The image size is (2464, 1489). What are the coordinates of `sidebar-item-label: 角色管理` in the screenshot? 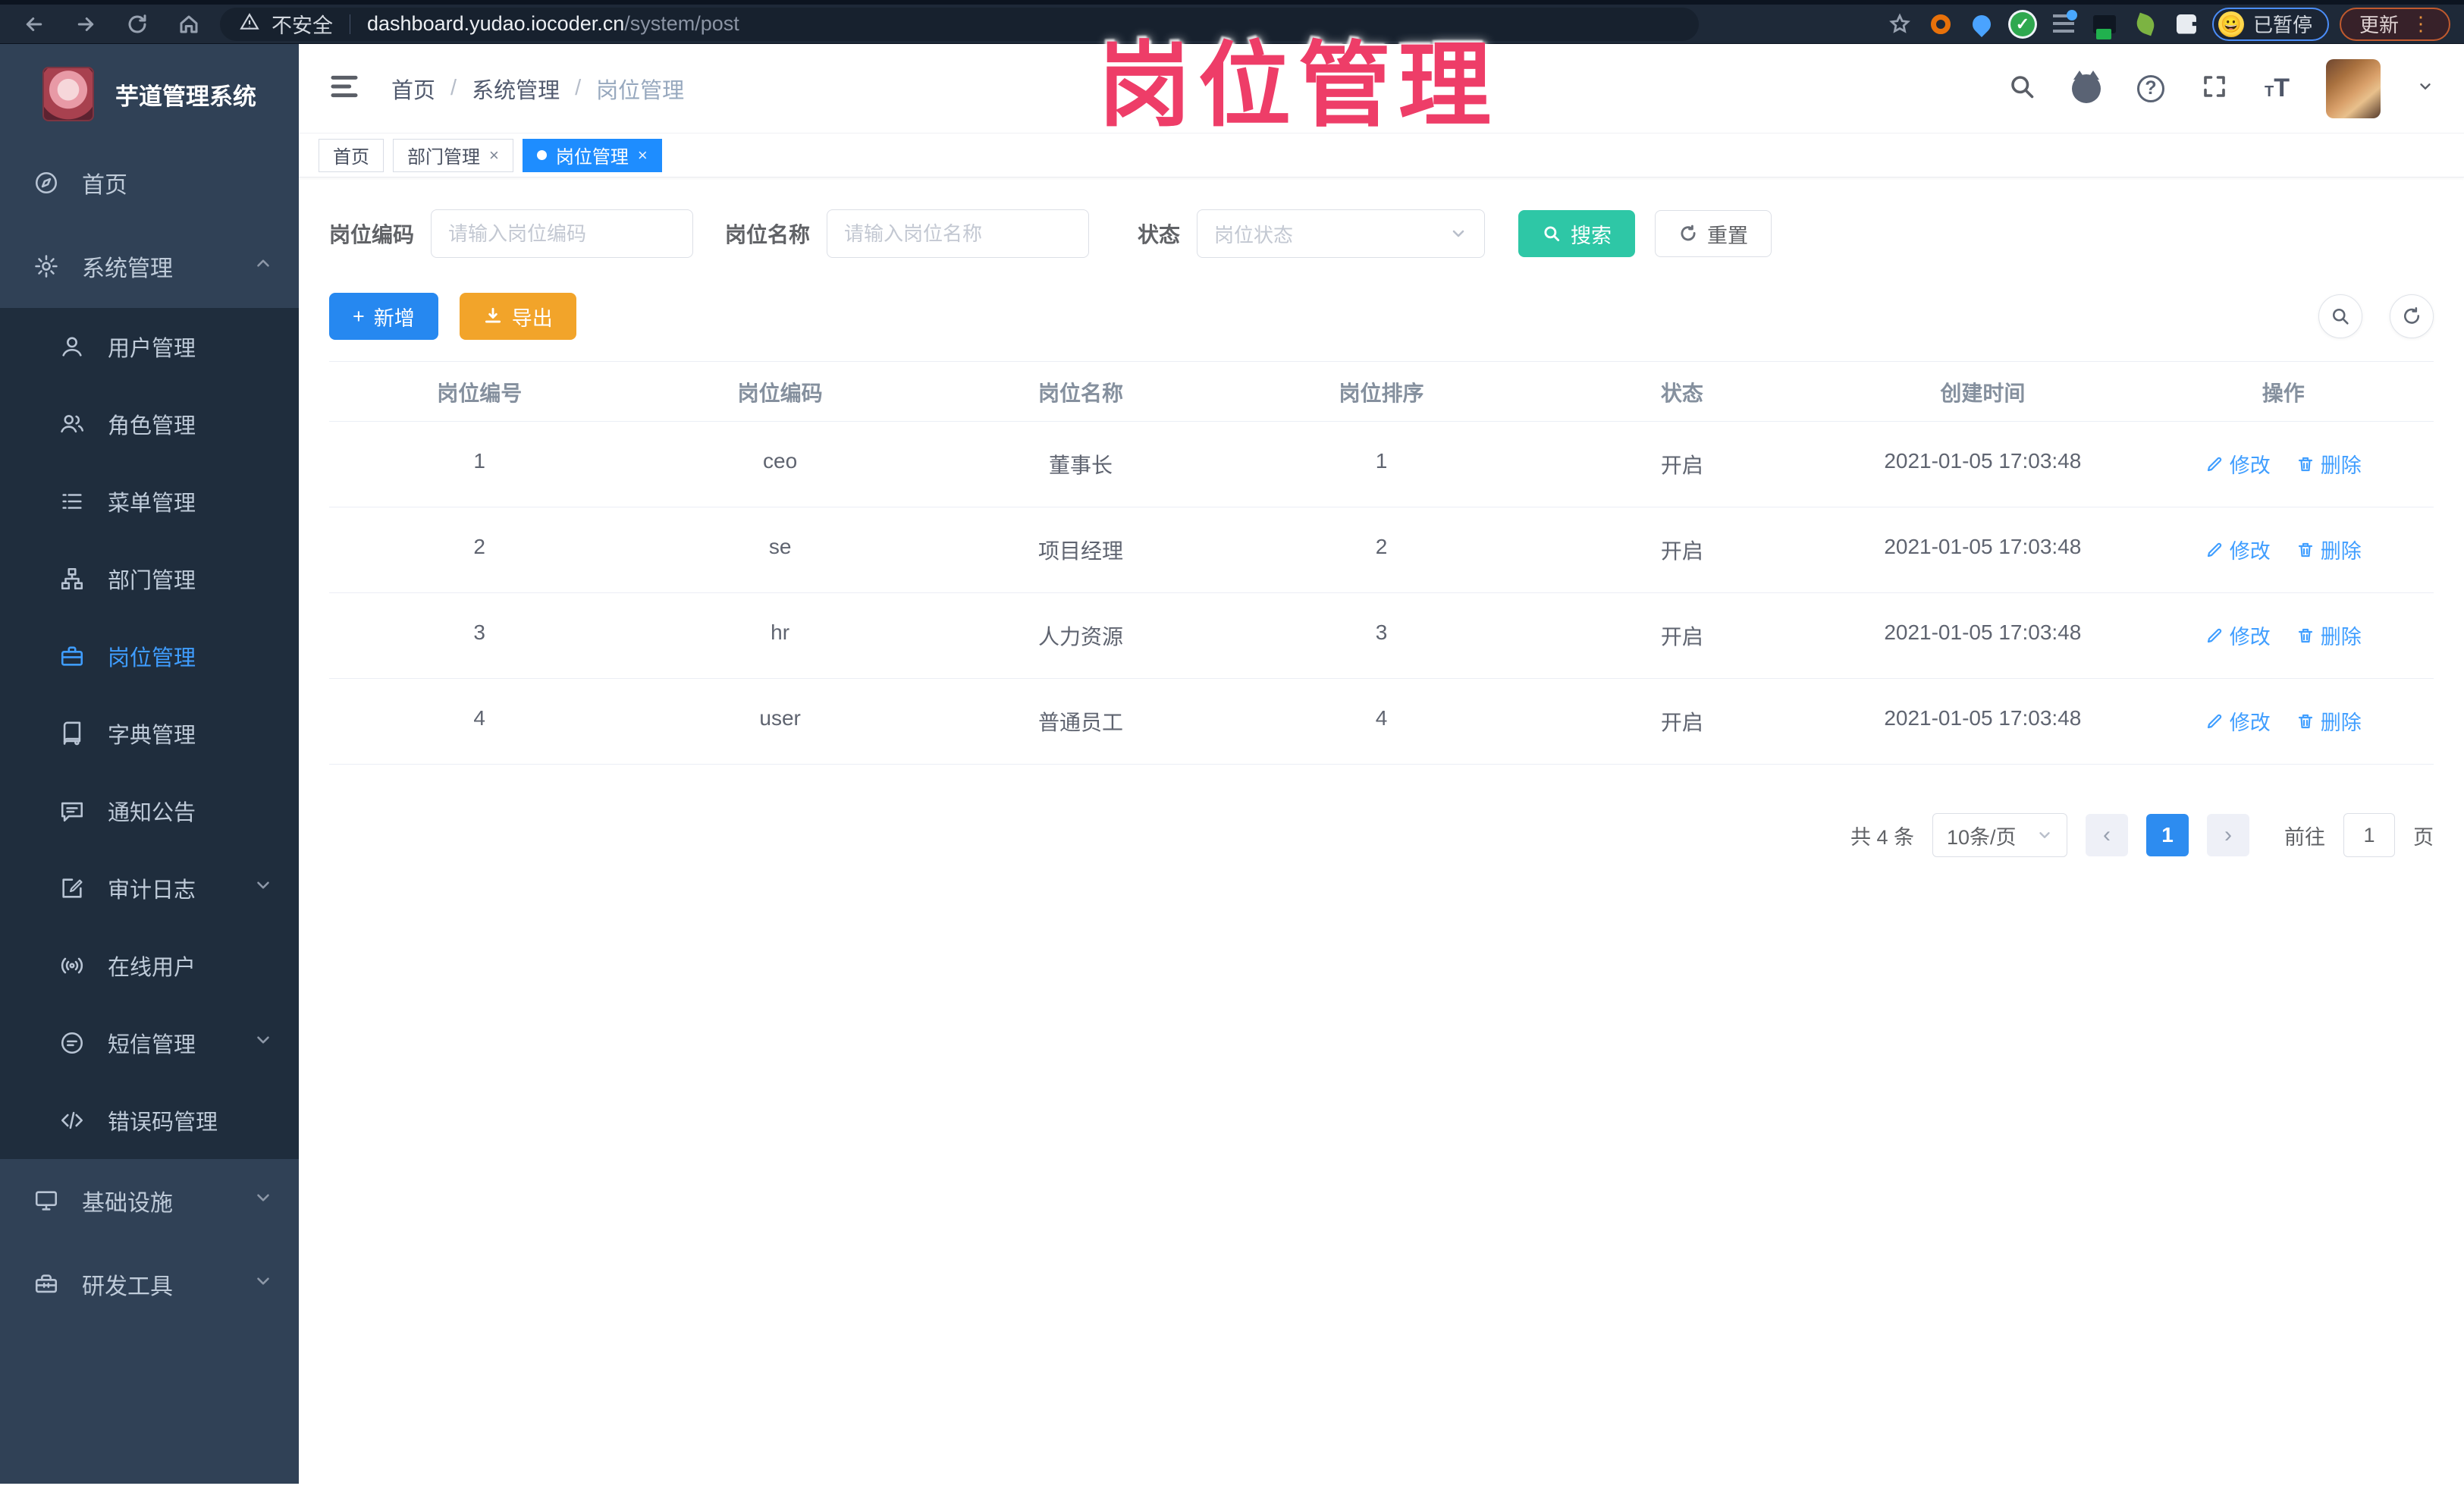 It's located at (152, 426).